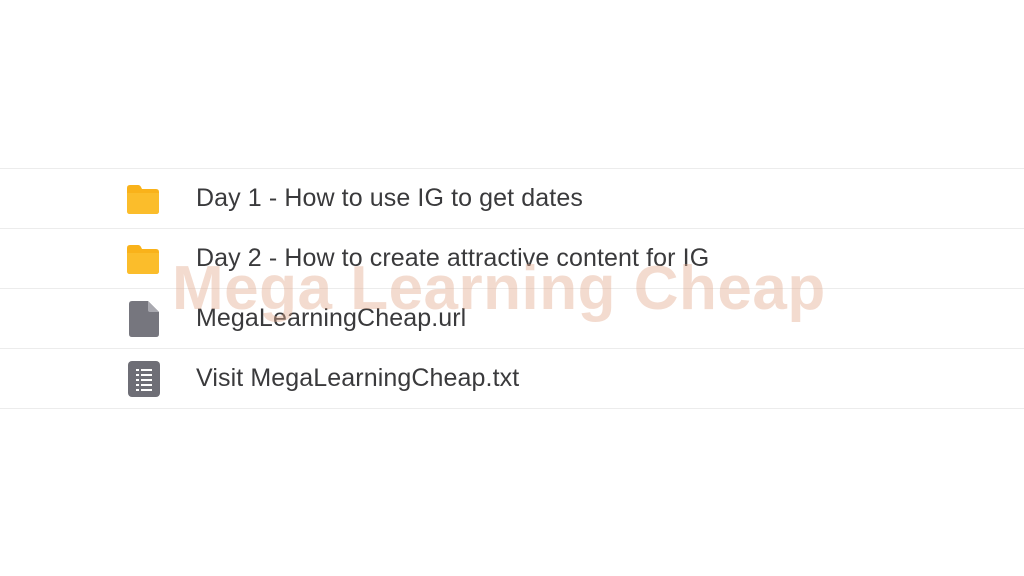 This screenshot has width=1024, height=576. I want to click on file-row-day-1: Day 1 - How to use IG to get dates, so click(512, 199).